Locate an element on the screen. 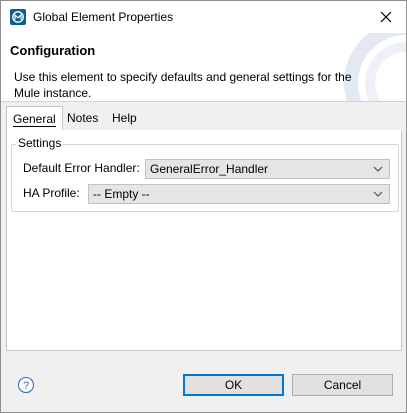 The height and width of the screenshot is (413, 407). tab-help: Help is located at coordinates (124, 118).